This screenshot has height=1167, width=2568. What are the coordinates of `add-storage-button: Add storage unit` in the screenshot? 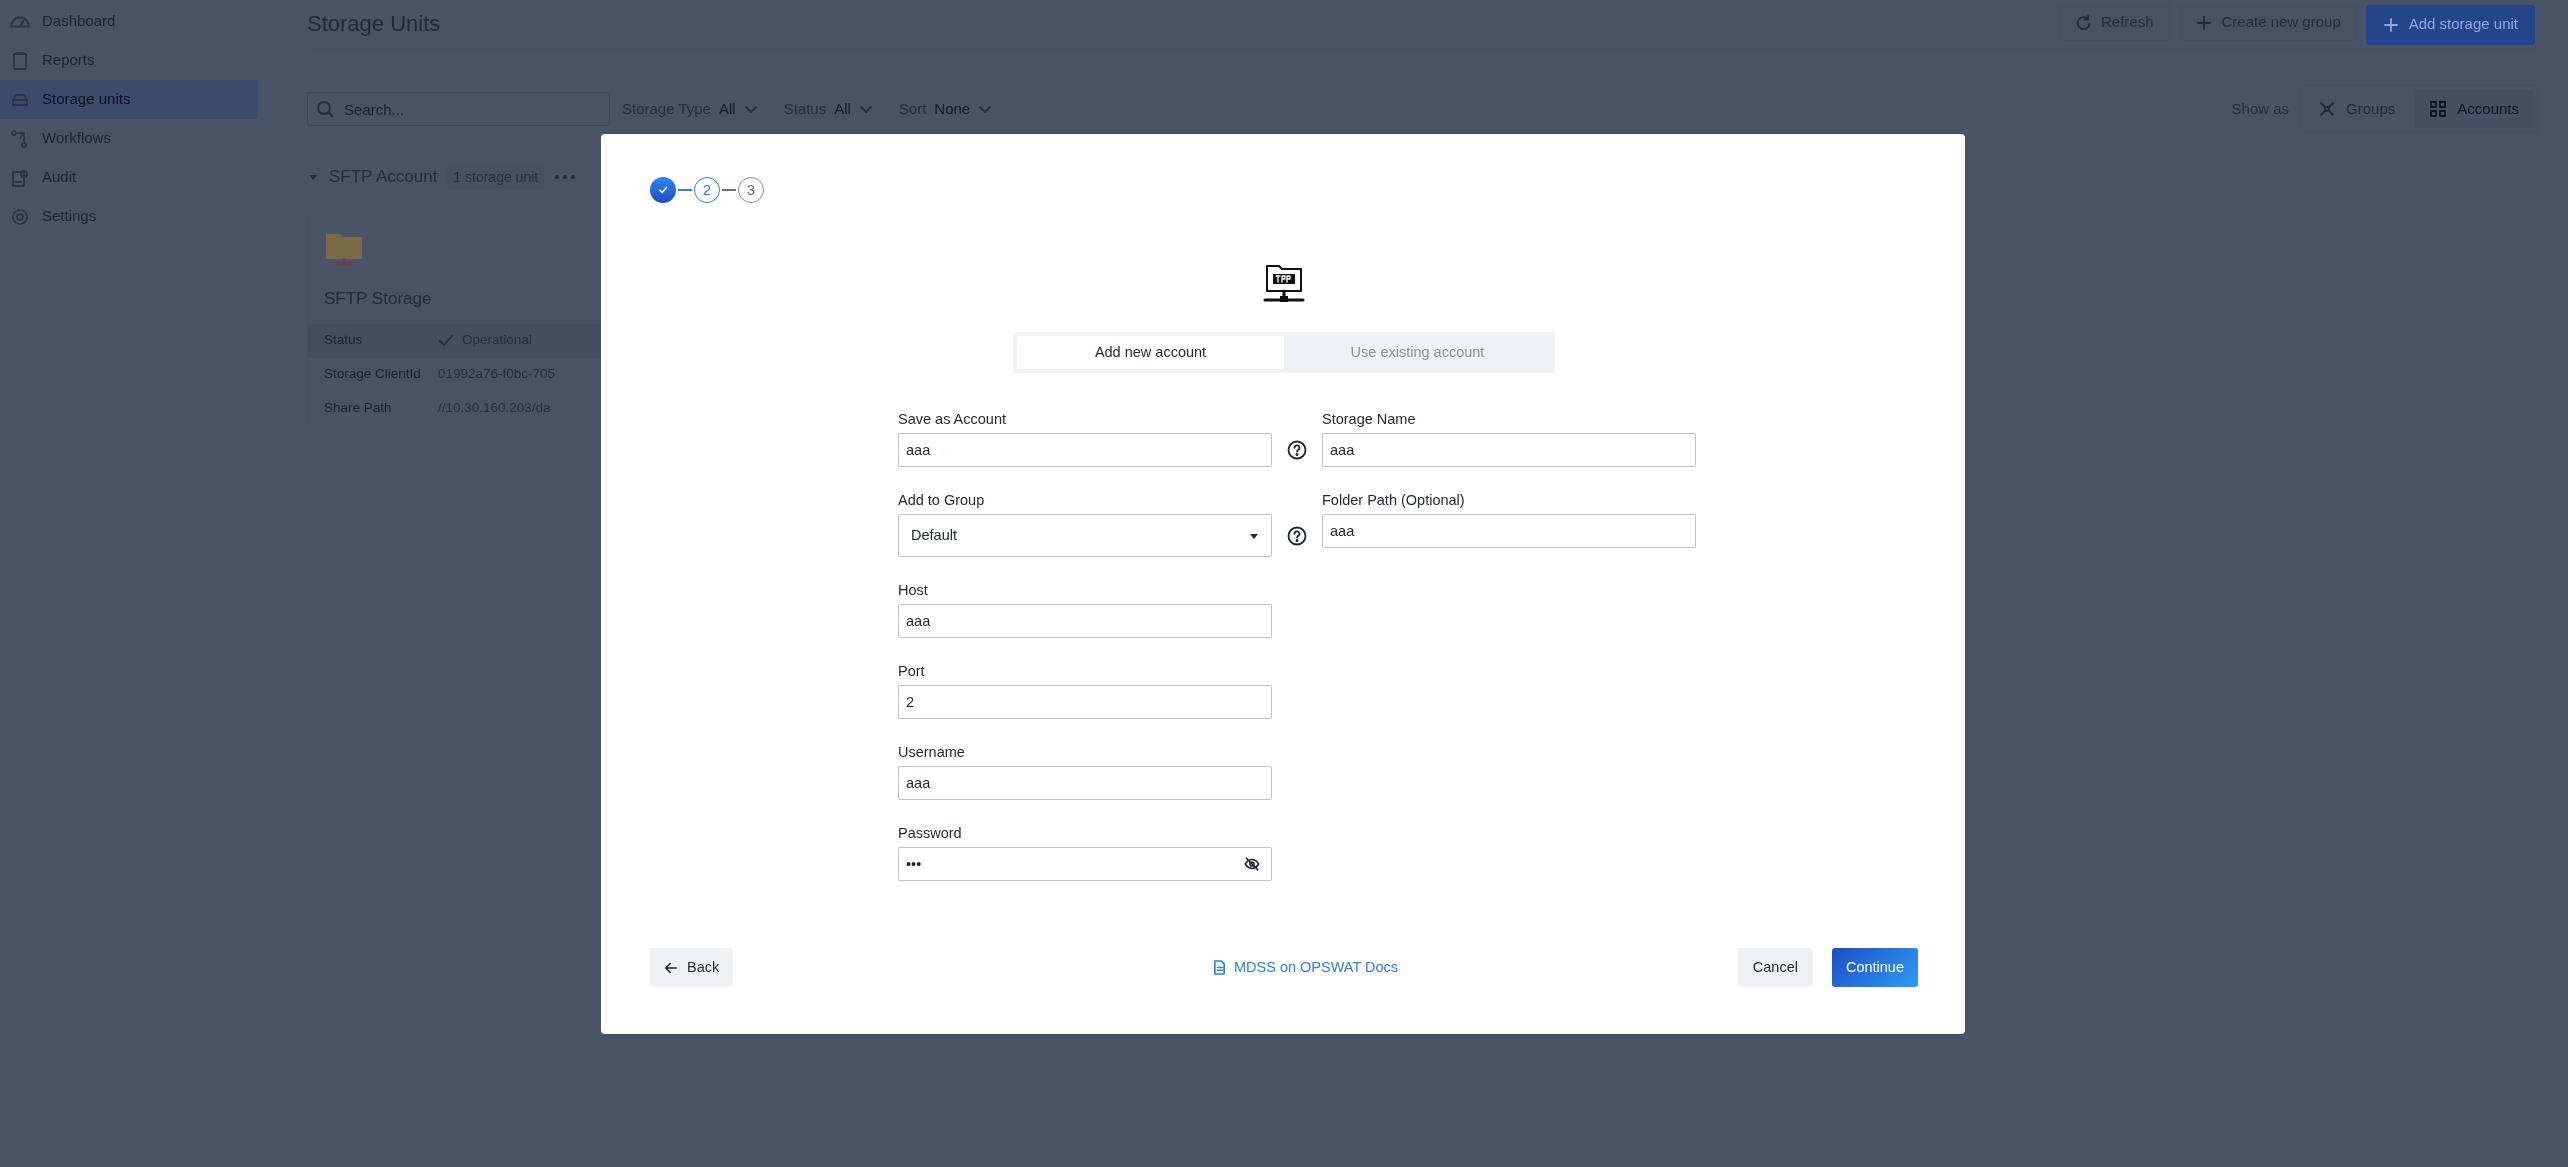 It's located at (2450, 24).